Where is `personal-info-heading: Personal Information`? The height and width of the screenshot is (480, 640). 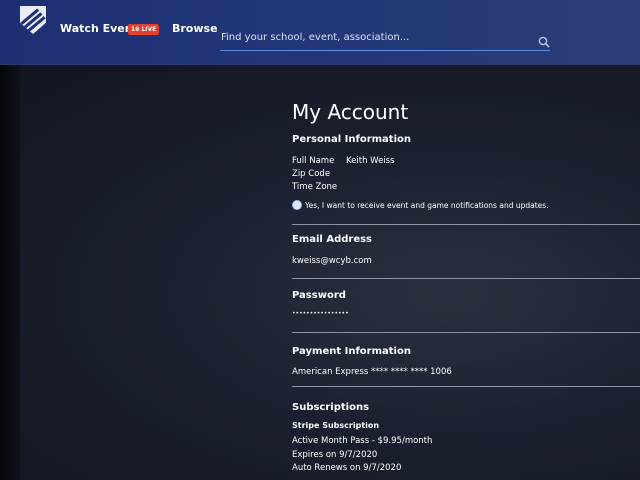 personal-info-heading: Personal Information is located at coordinates (351, 139).